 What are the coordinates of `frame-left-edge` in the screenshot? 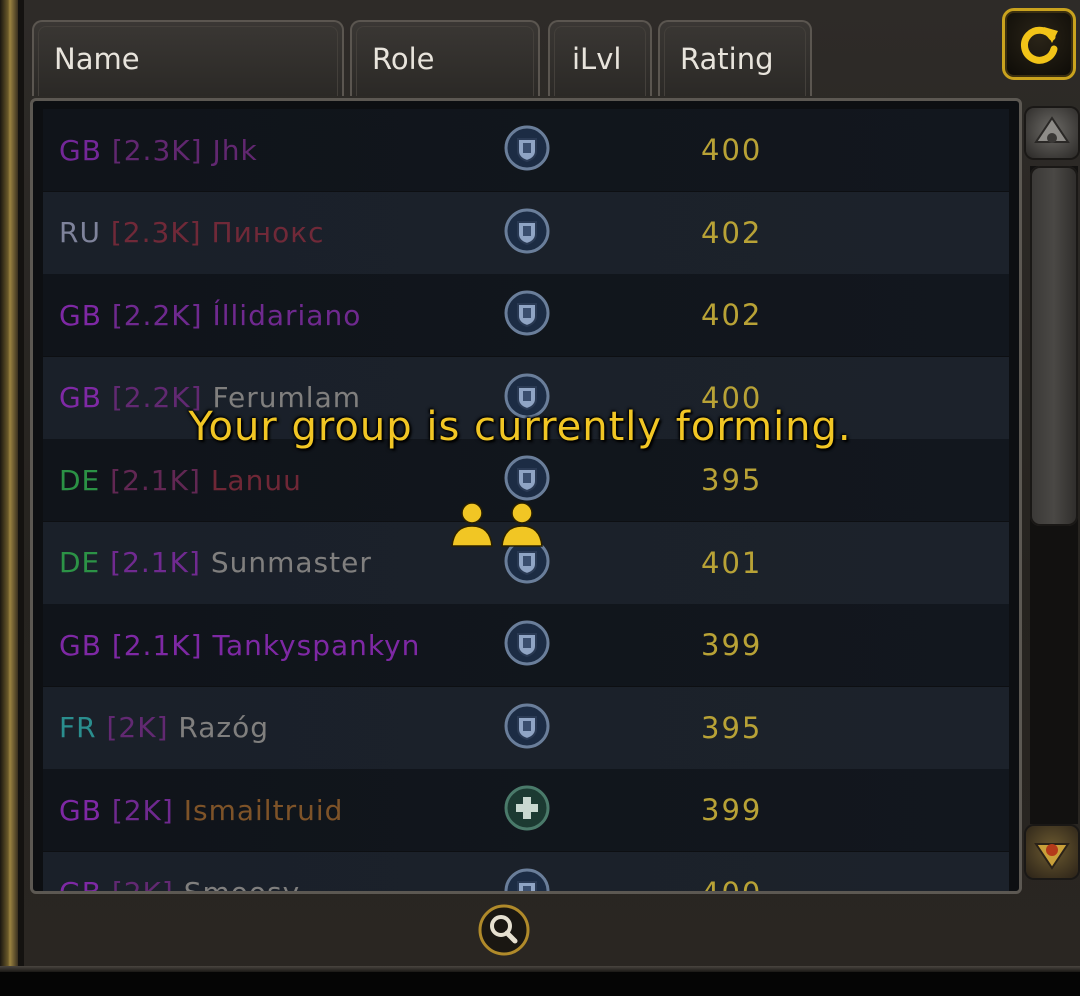 It's located at (21, 486).